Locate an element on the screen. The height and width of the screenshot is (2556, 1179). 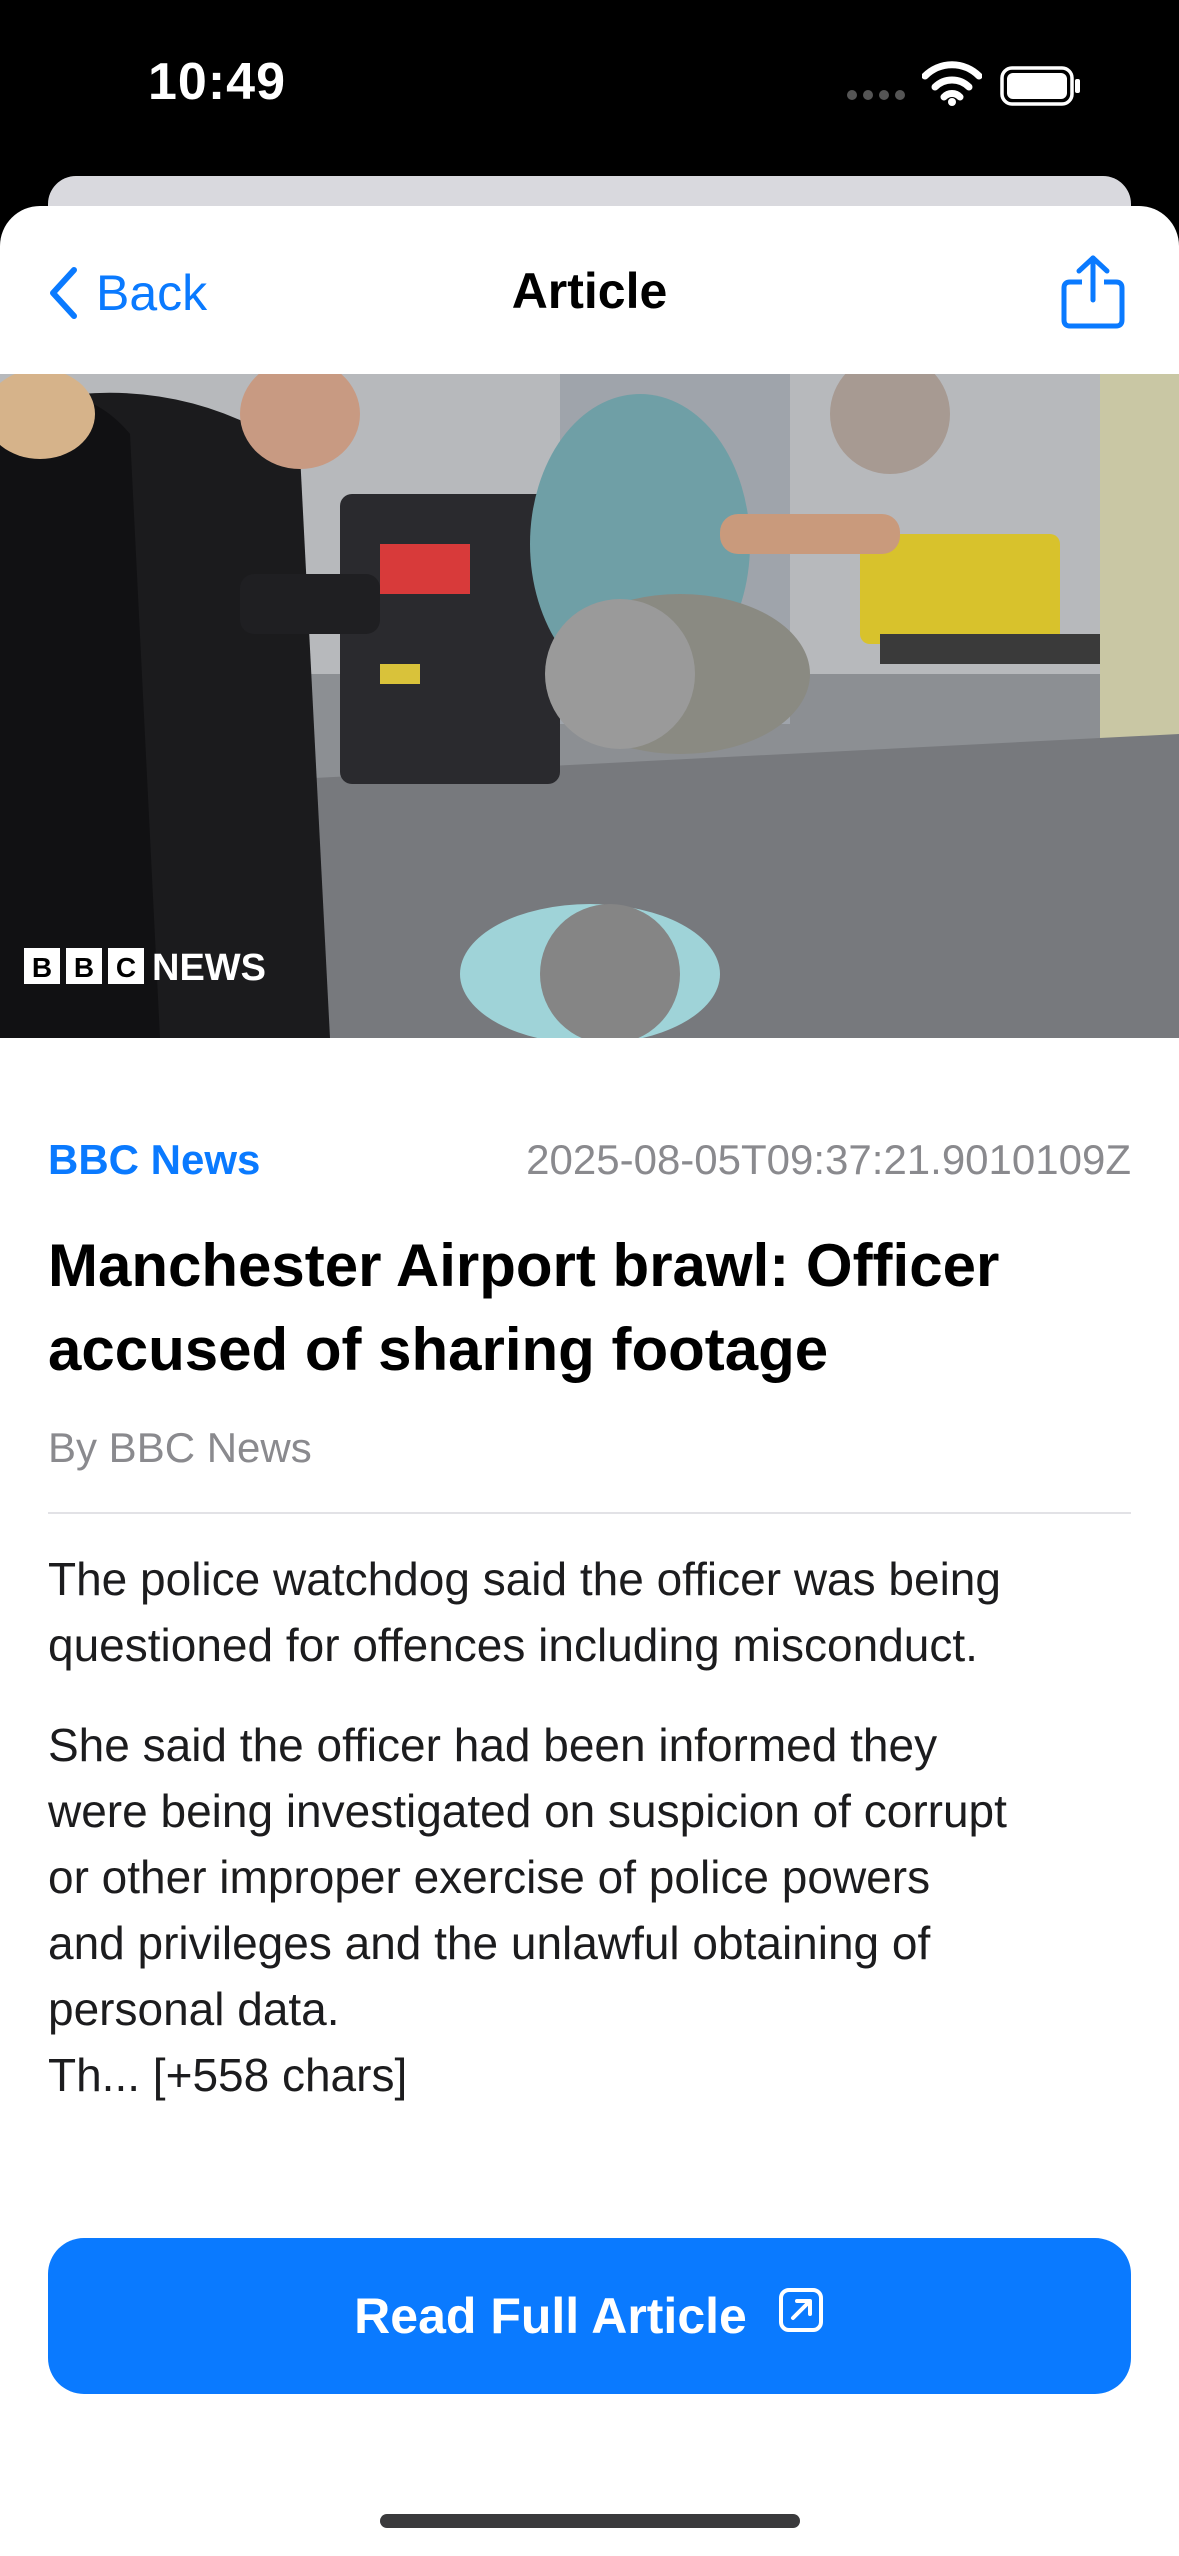
wifi-icon is located at coordinates (952, 83).